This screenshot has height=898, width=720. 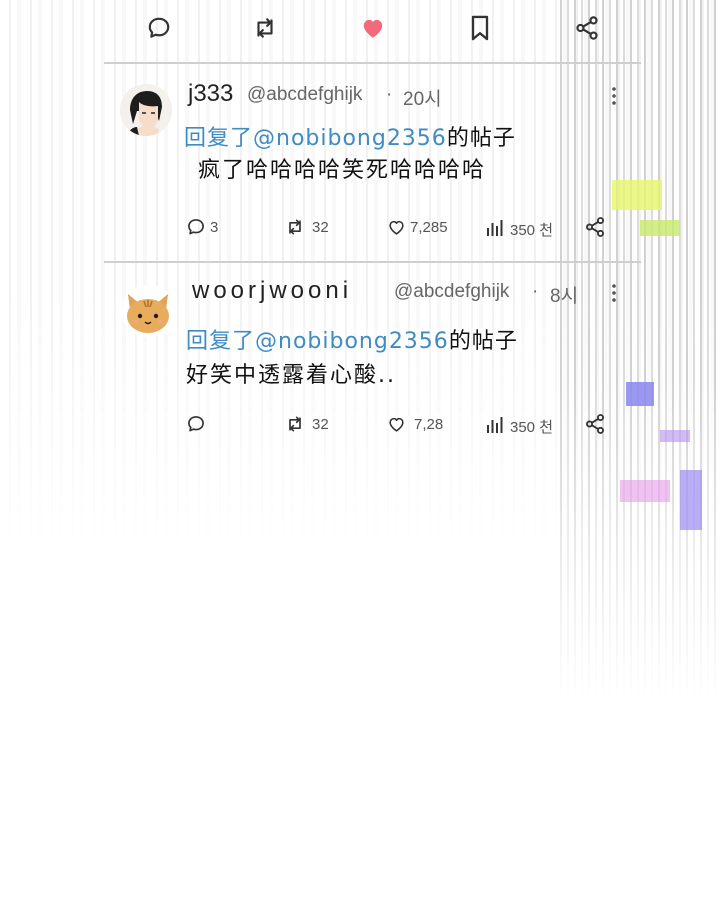 I want to click on post-body: 疯了哈哈哈哈笑死哈哈哈哈, so click(x=342, y=170).